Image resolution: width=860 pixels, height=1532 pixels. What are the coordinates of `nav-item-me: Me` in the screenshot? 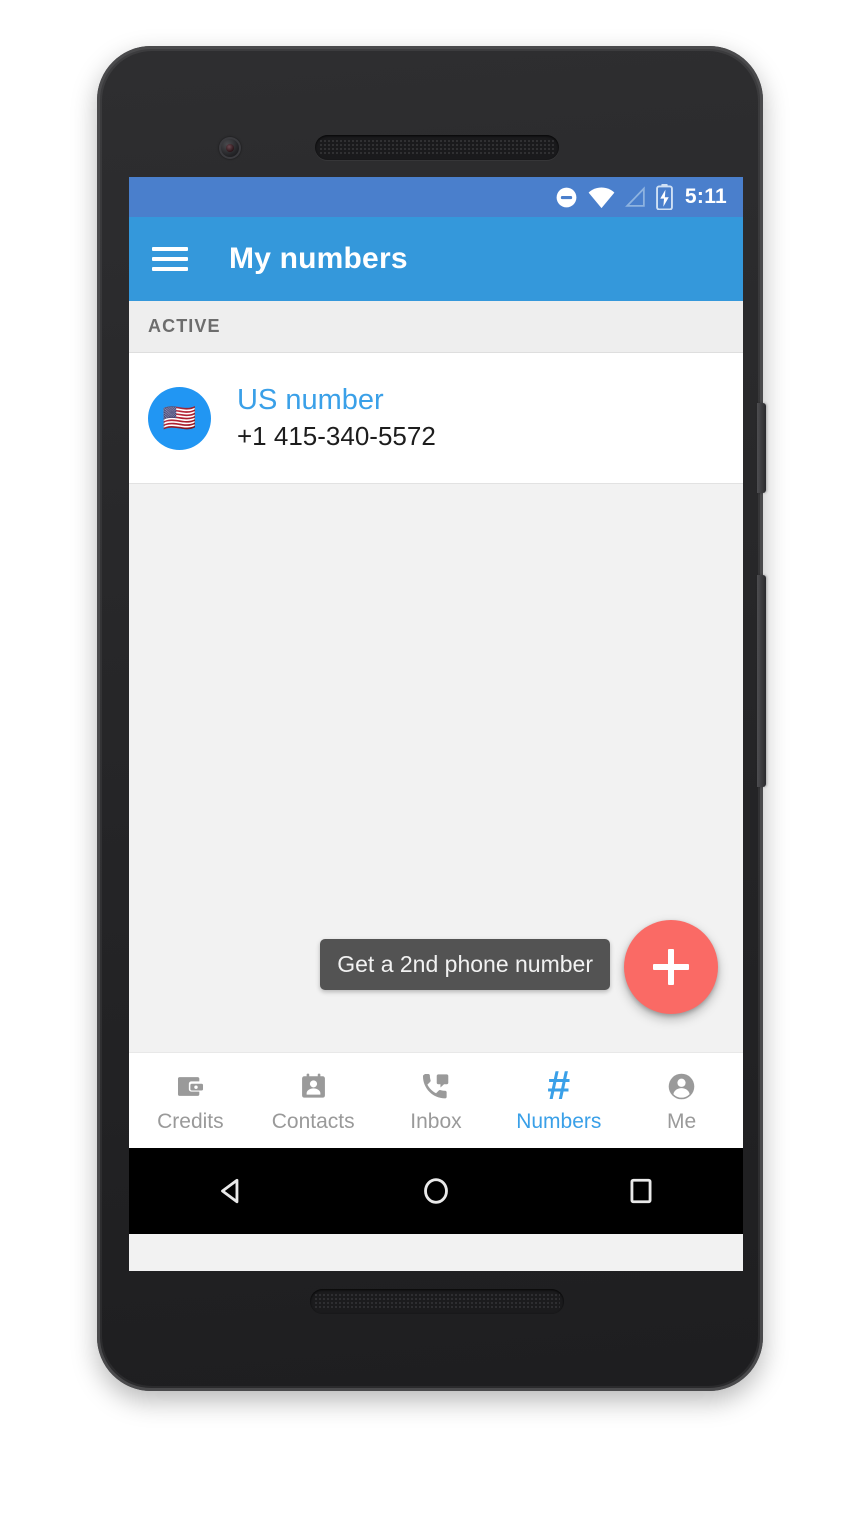 It's located at (681, 1100).